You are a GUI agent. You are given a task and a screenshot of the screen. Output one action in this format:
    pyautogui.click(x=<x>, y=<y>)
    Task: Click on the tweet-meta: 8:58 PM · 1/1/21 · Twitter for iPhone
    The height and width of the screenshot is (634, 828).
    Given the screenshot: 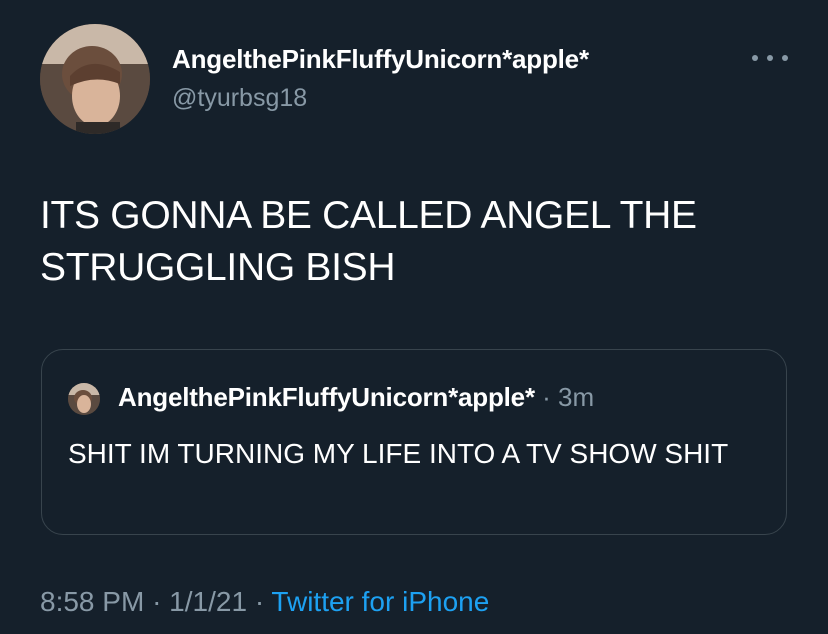 What is the action you would take?
    pyautogui.click(x=264, y=602)
    